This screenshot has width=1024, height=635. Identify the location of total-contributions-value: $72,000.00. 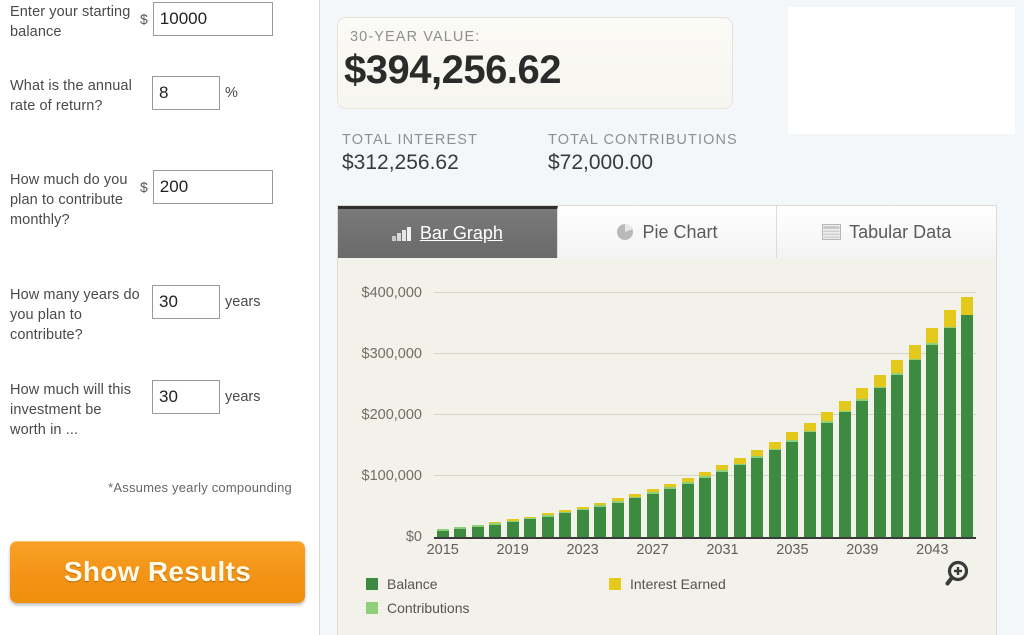
(601, 162).